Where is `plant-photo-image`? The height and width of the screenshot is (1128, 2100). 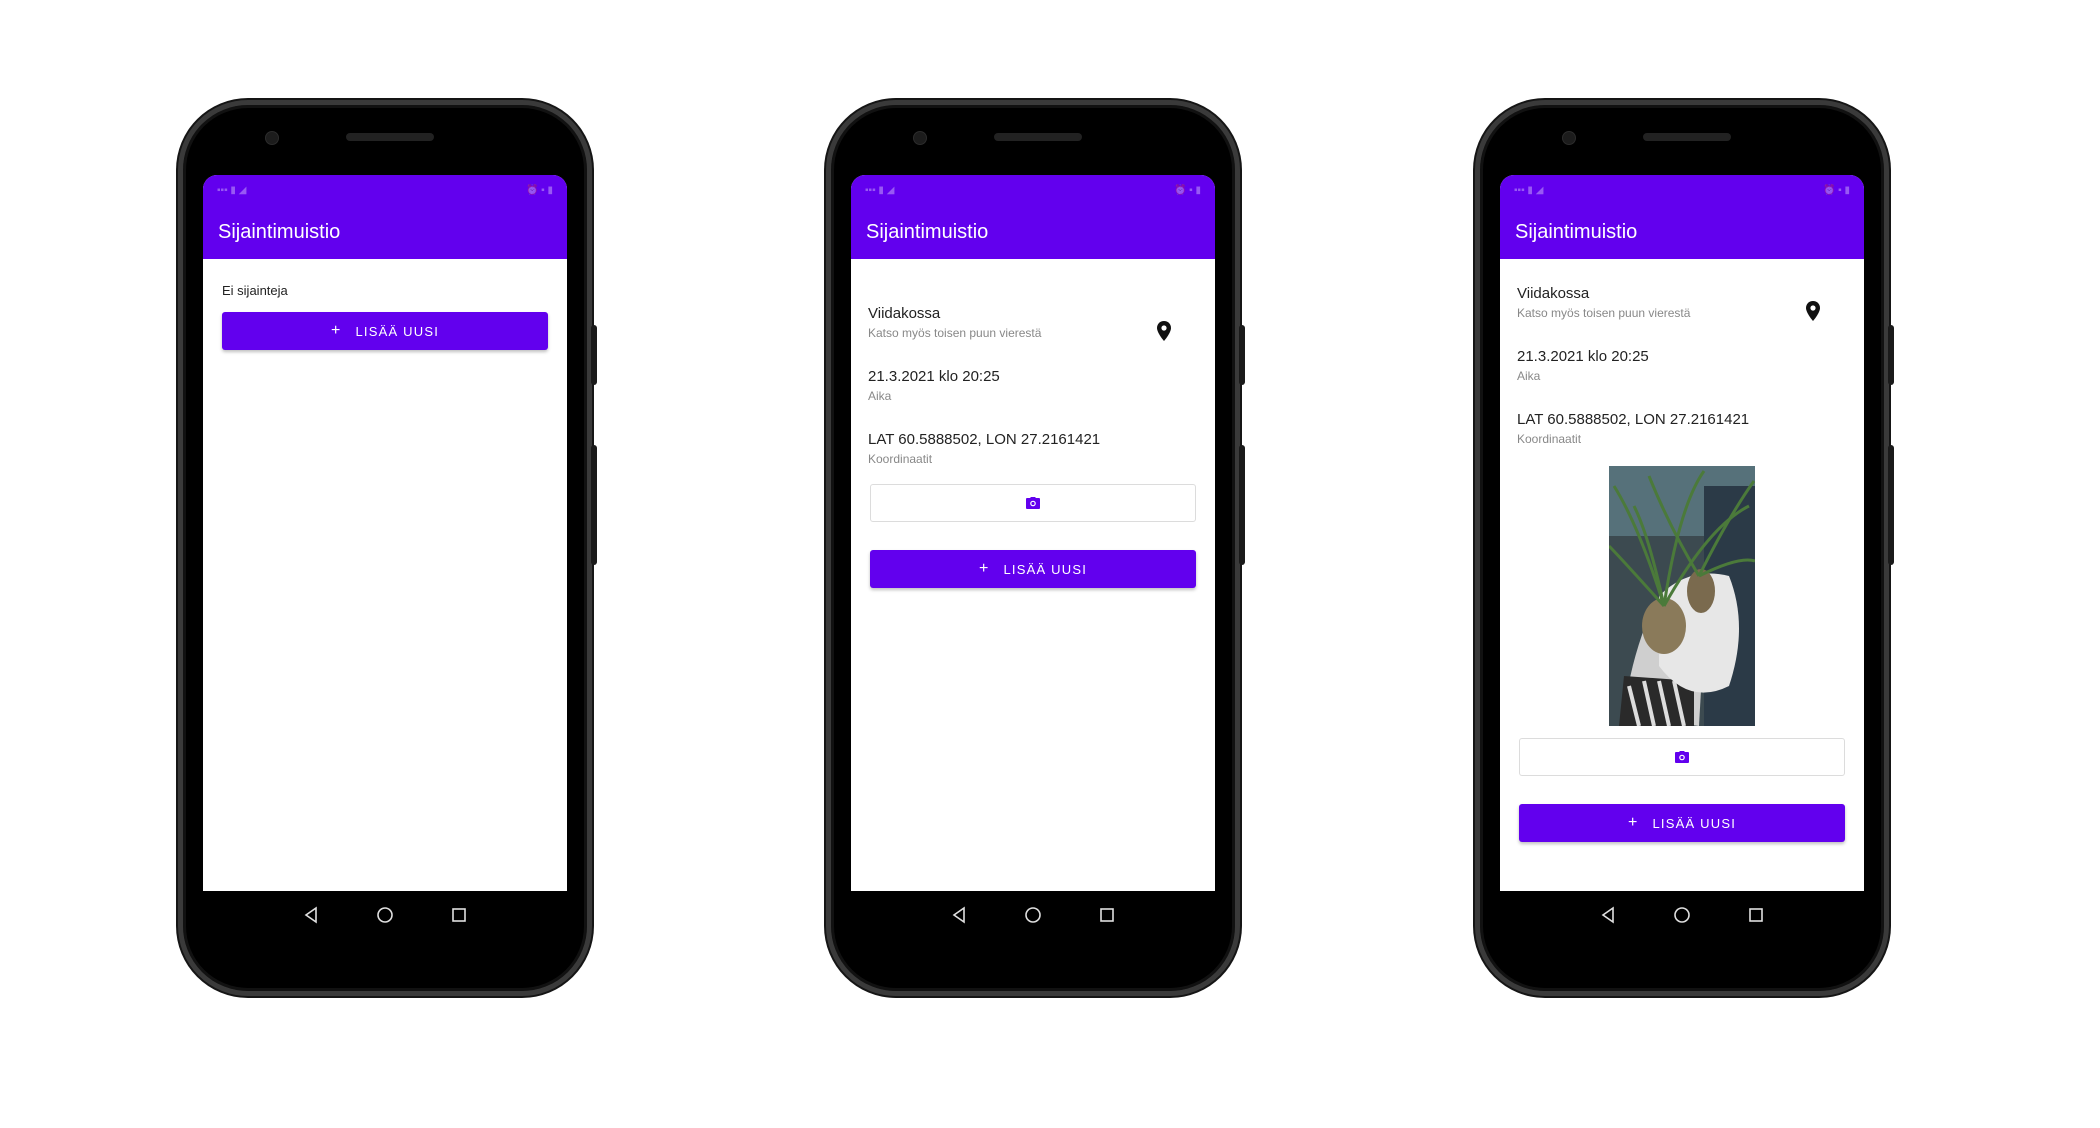 plant-photo-image is located at coordinates (1682, 596).